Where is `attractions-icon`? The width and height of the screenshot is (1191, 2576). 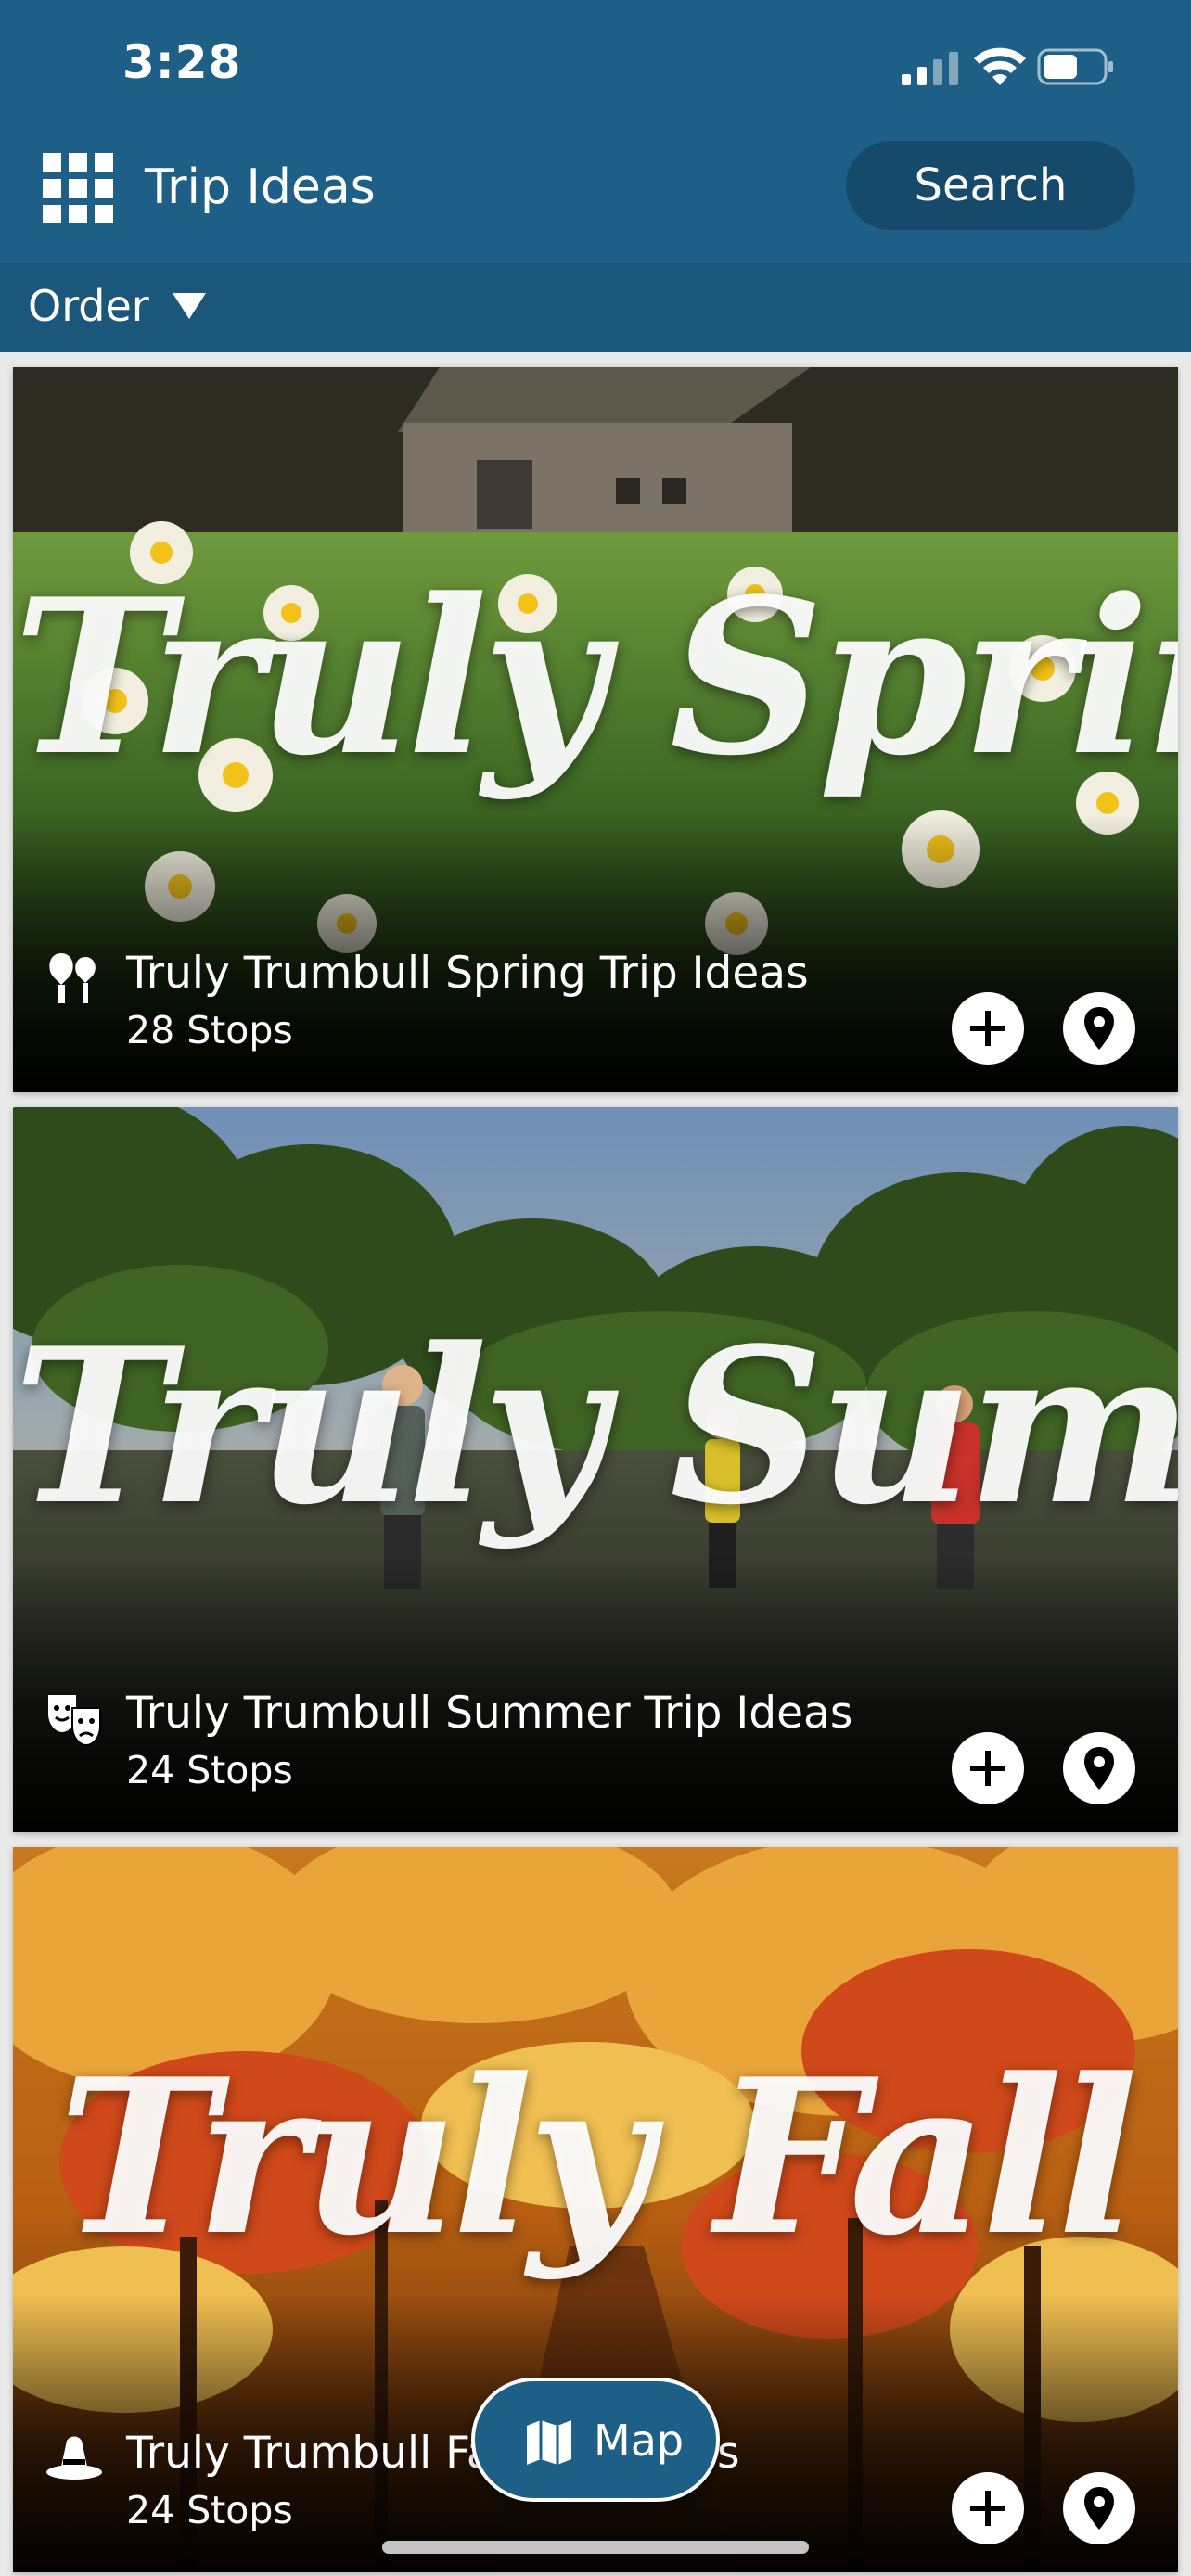 attractions-icon is located at coordinates (72, 978).